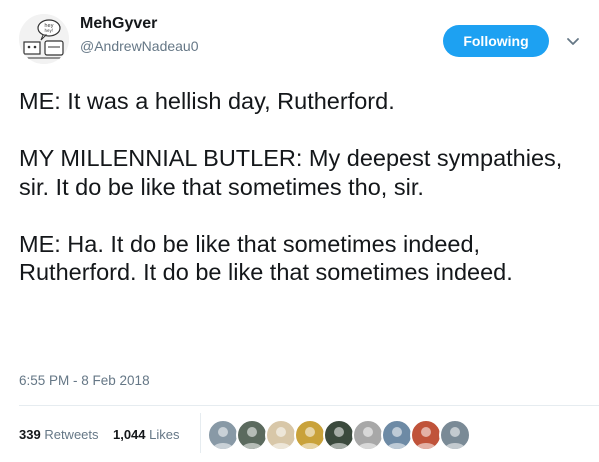  Describe the element at coordinates (223, 435) in the screenshot. I see `default-avatar-icon` at that location.